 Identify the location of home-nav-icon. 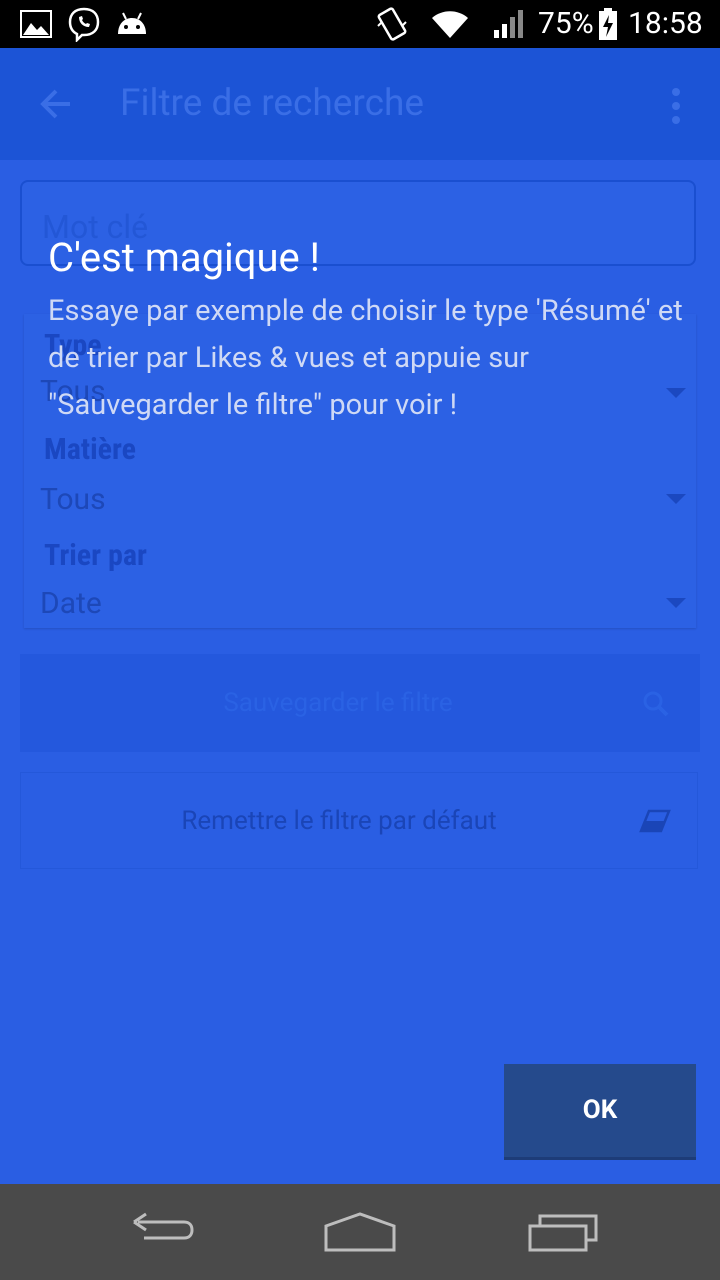
(360, 1232).